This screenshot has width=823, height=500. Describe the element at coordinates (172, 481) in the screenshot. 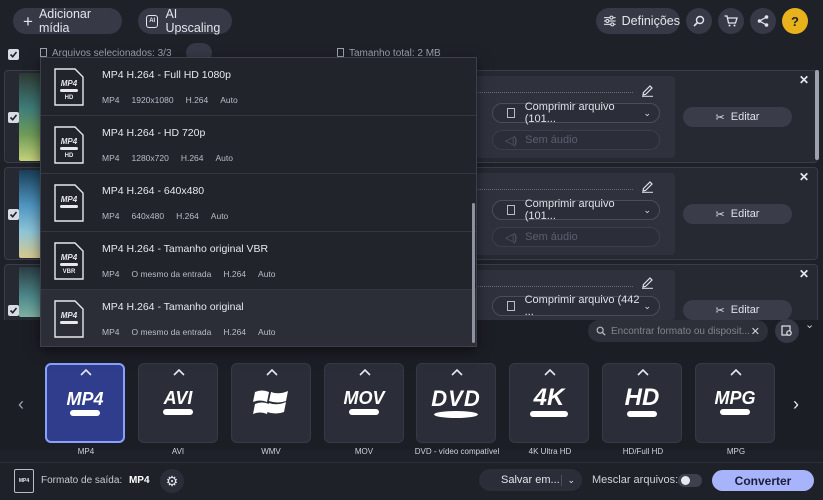

I see `output-settings-button: ⚙` at that location.